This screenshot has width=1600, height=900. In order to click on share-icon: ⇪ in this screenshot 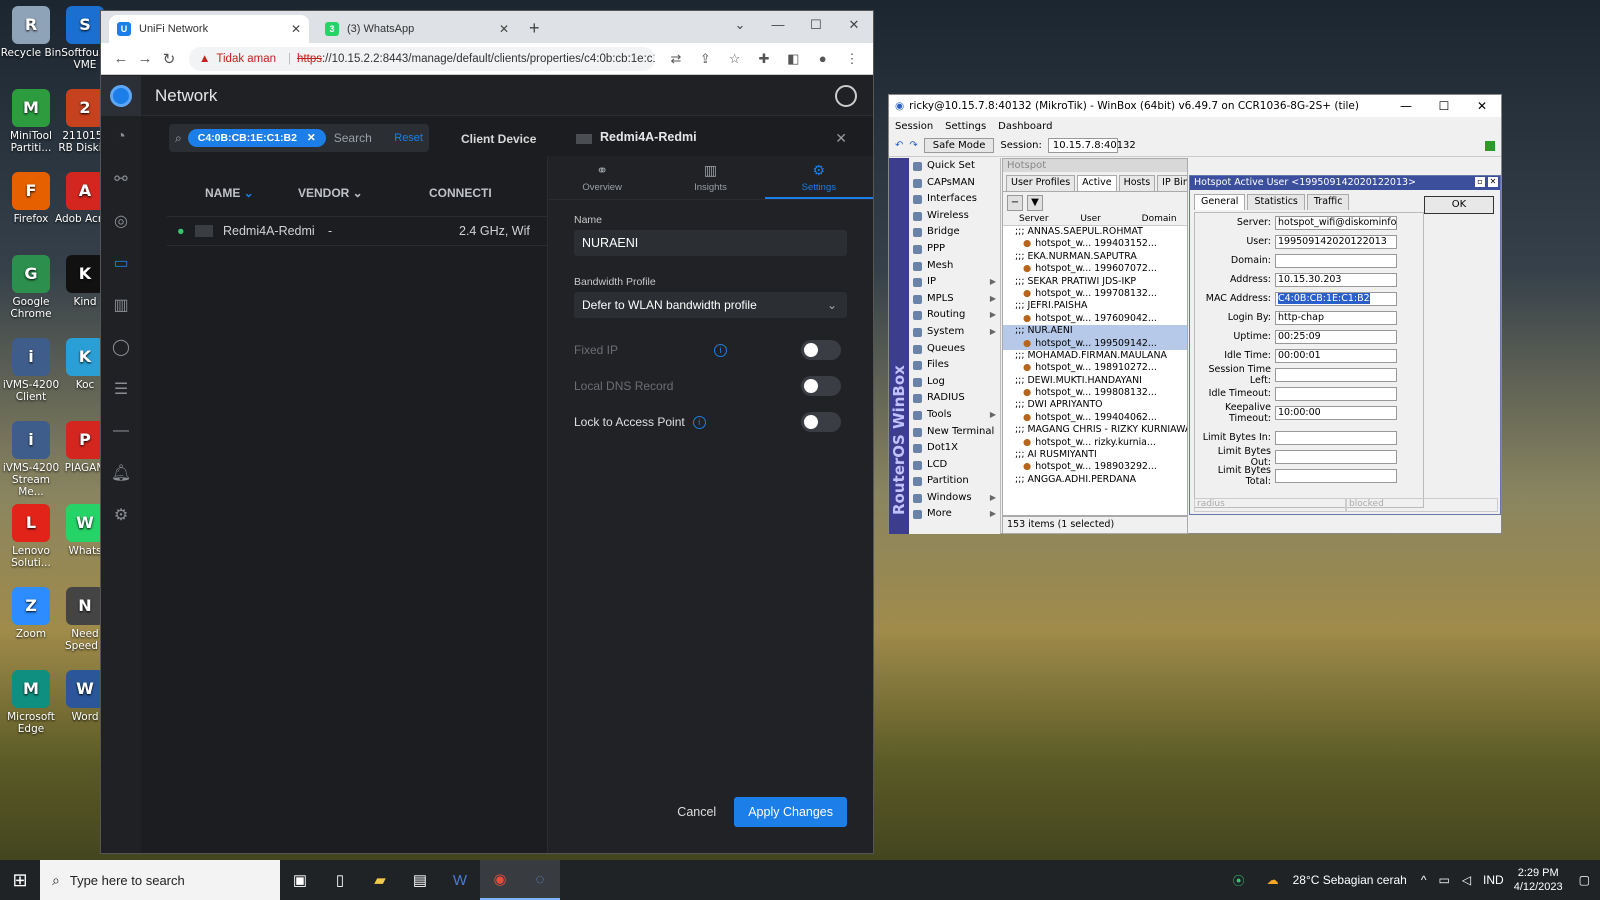, I will do `click(705, 59)`.